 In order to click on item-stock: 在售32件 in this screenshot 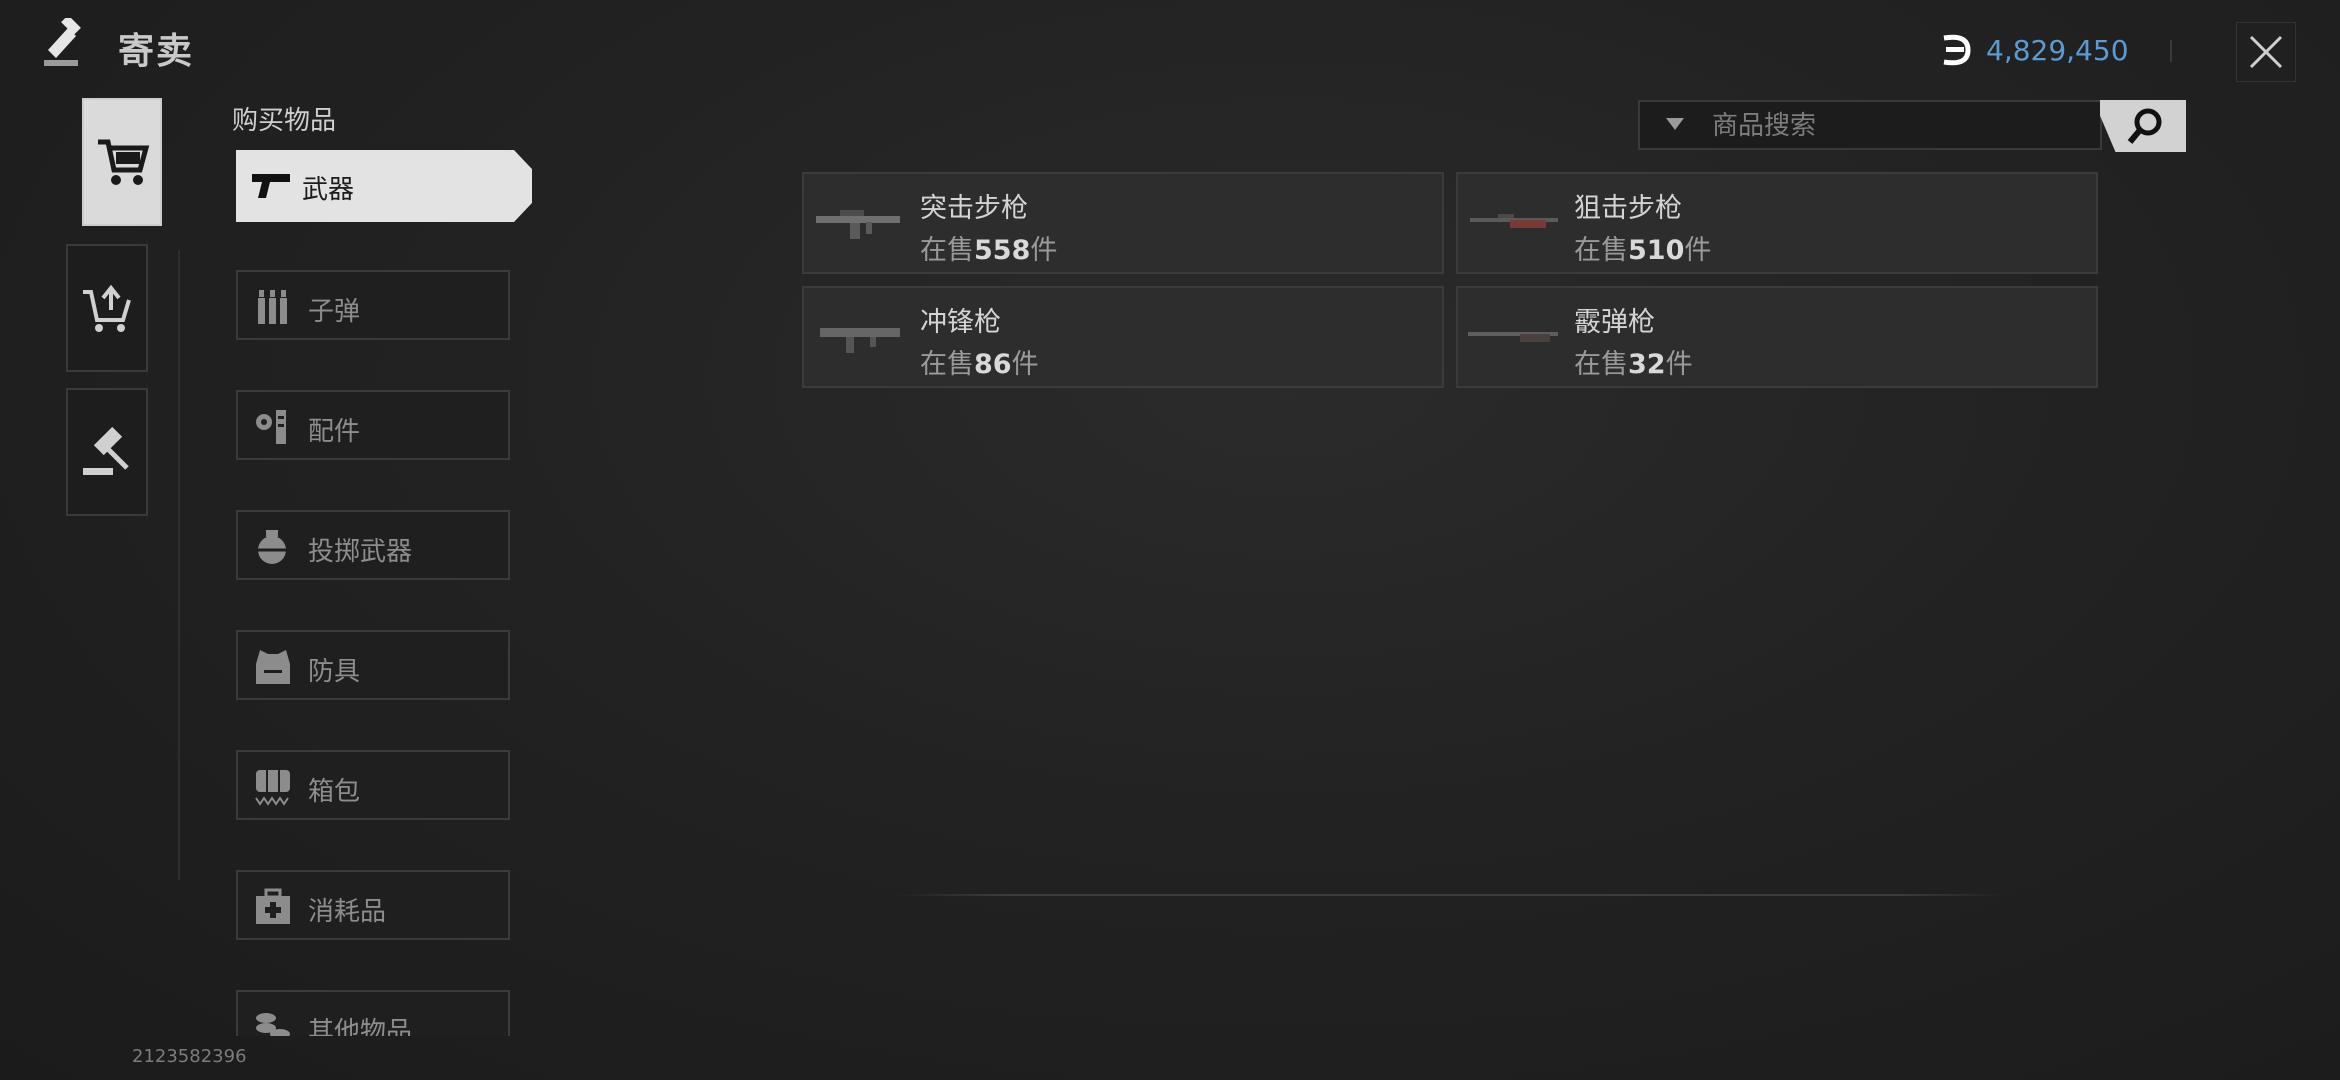, I will do `click(1633, 364)`.